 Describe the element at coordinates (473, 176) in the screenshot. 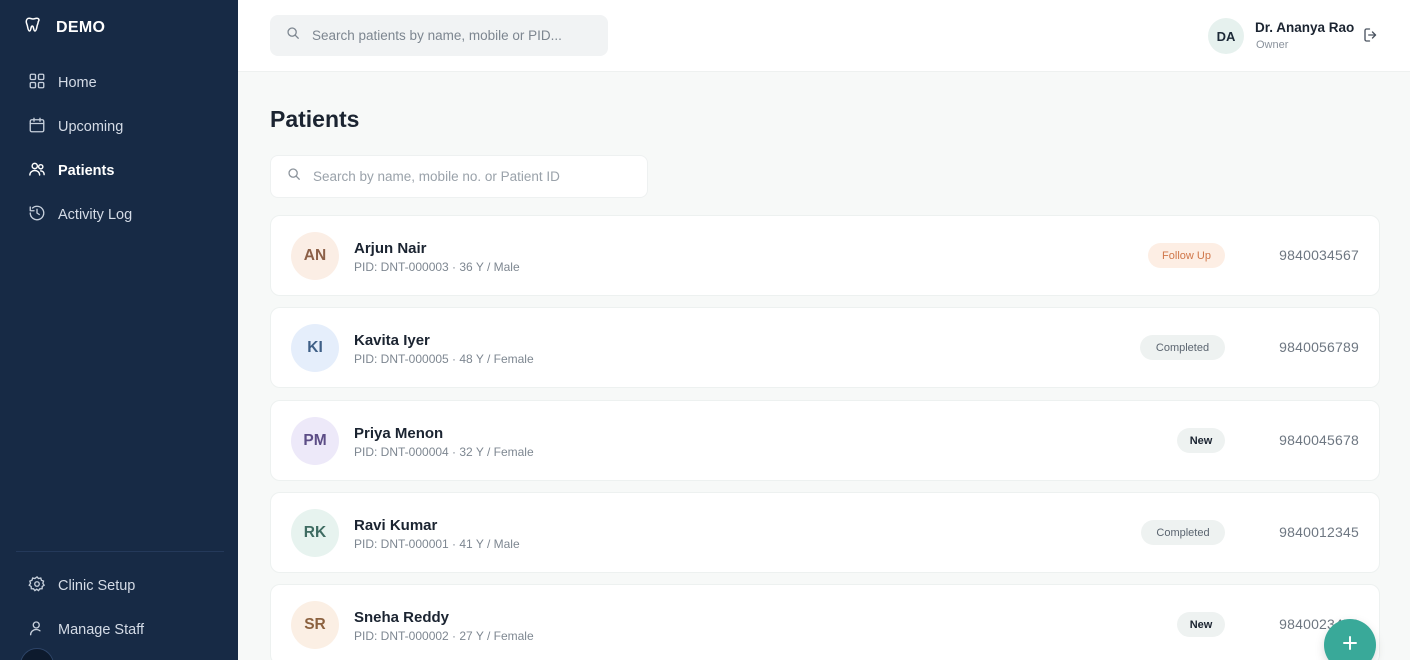

I see `patient-search-input` at that location.